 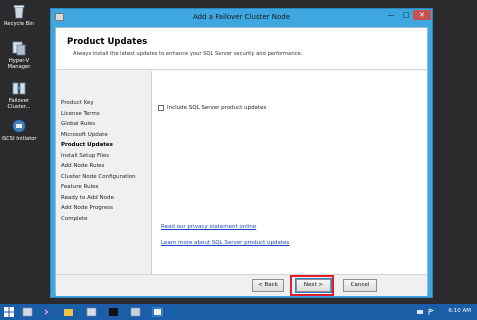 I want to click on step-feature-rules: Feature Rules, so click(x=80, y=187).